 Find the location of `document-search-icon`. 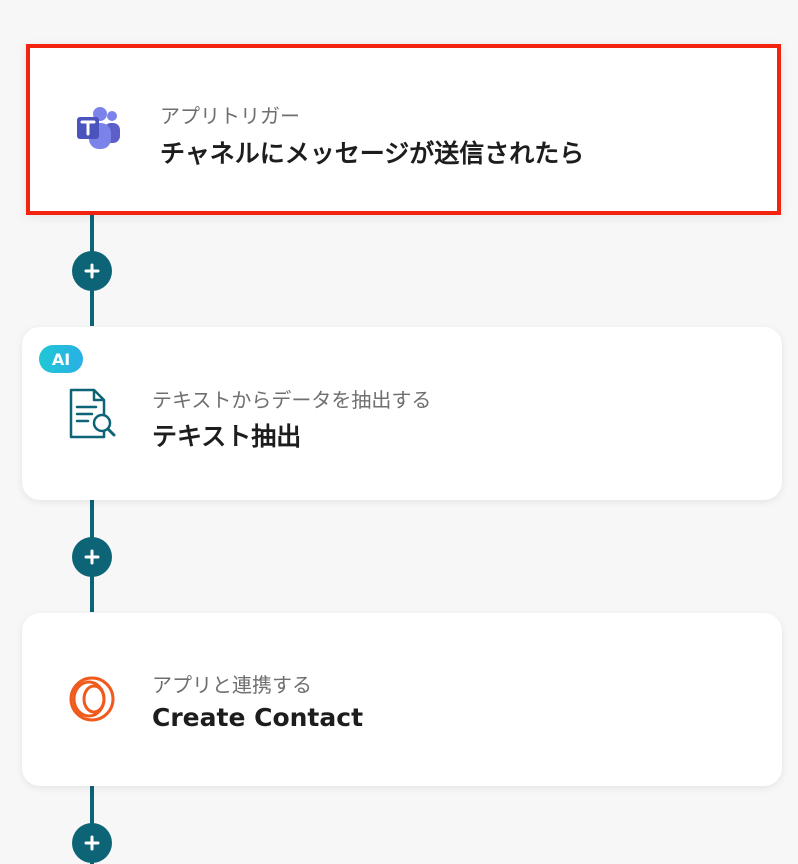

document-search-icon is located at coordinates (92, 414).